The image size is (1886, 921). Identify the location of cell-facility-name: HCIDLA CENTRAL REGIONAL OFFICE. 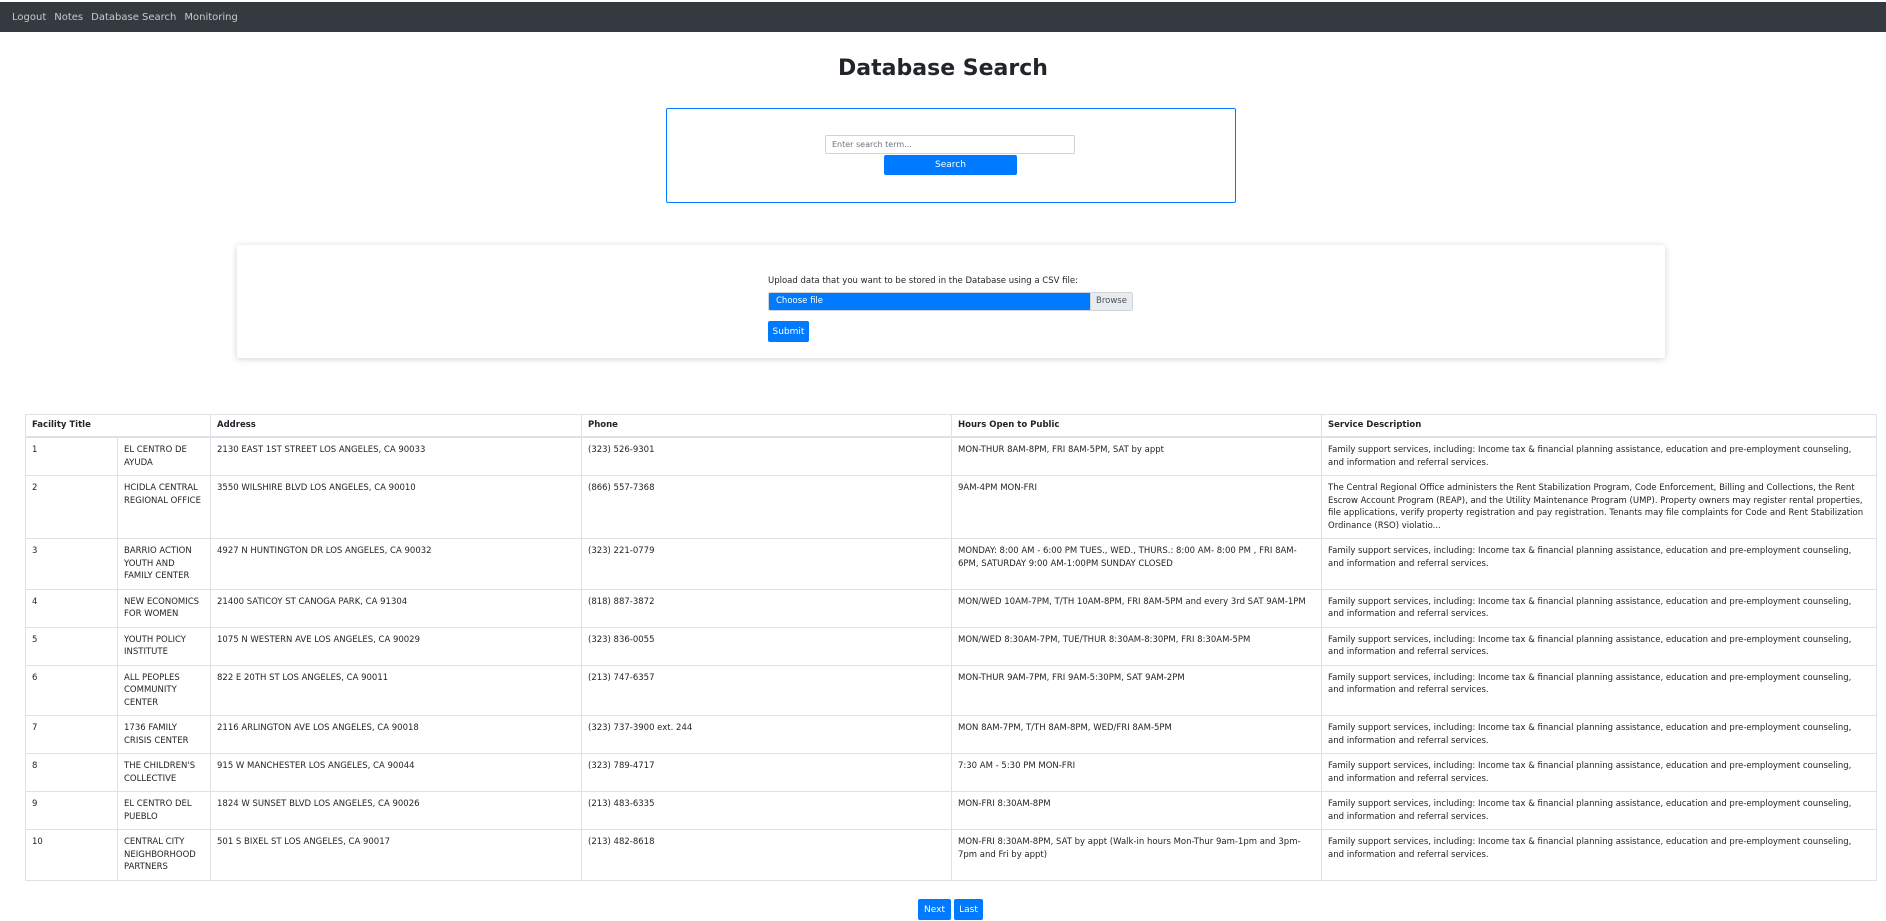
(164, 507).